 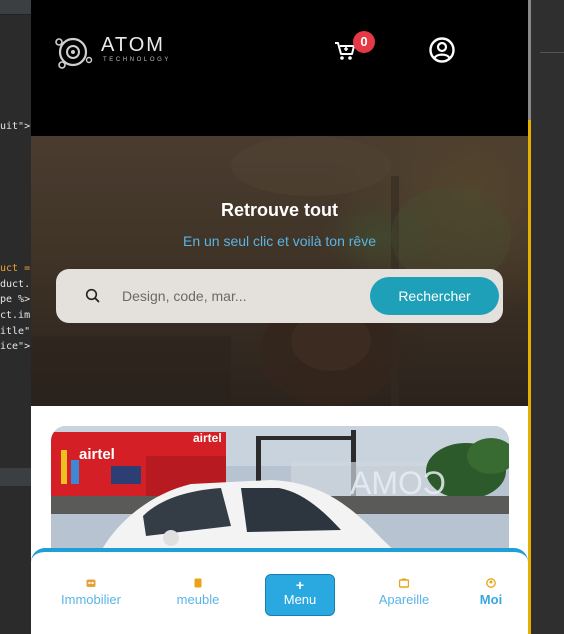 I want to click on furniture-icon, so click(x=198, y=583).